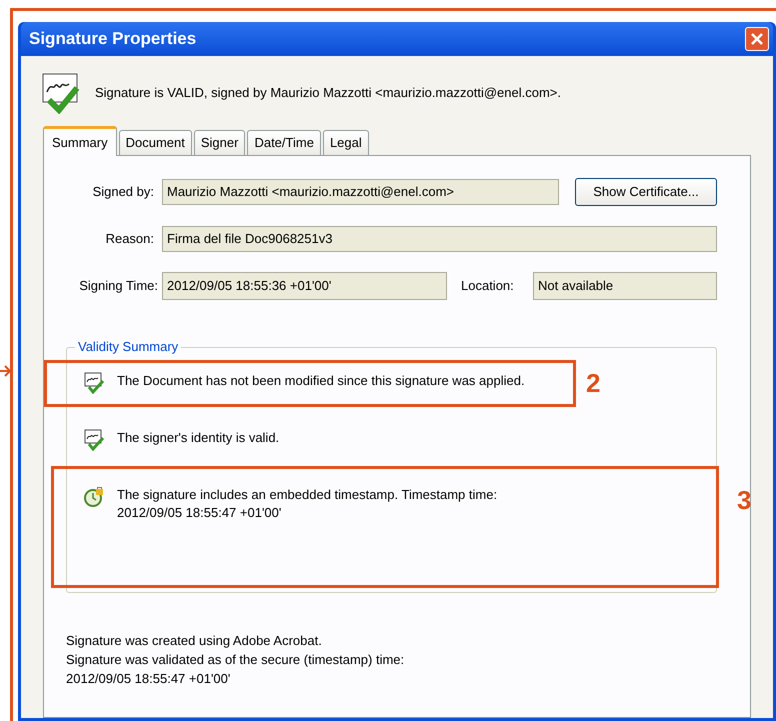  Describe the element at coordinates (360, 192) in the screenshot. I see `signed-by-field: Maurizio Mazzotti <maurizio.mazzotti@enel.com>` at that location.